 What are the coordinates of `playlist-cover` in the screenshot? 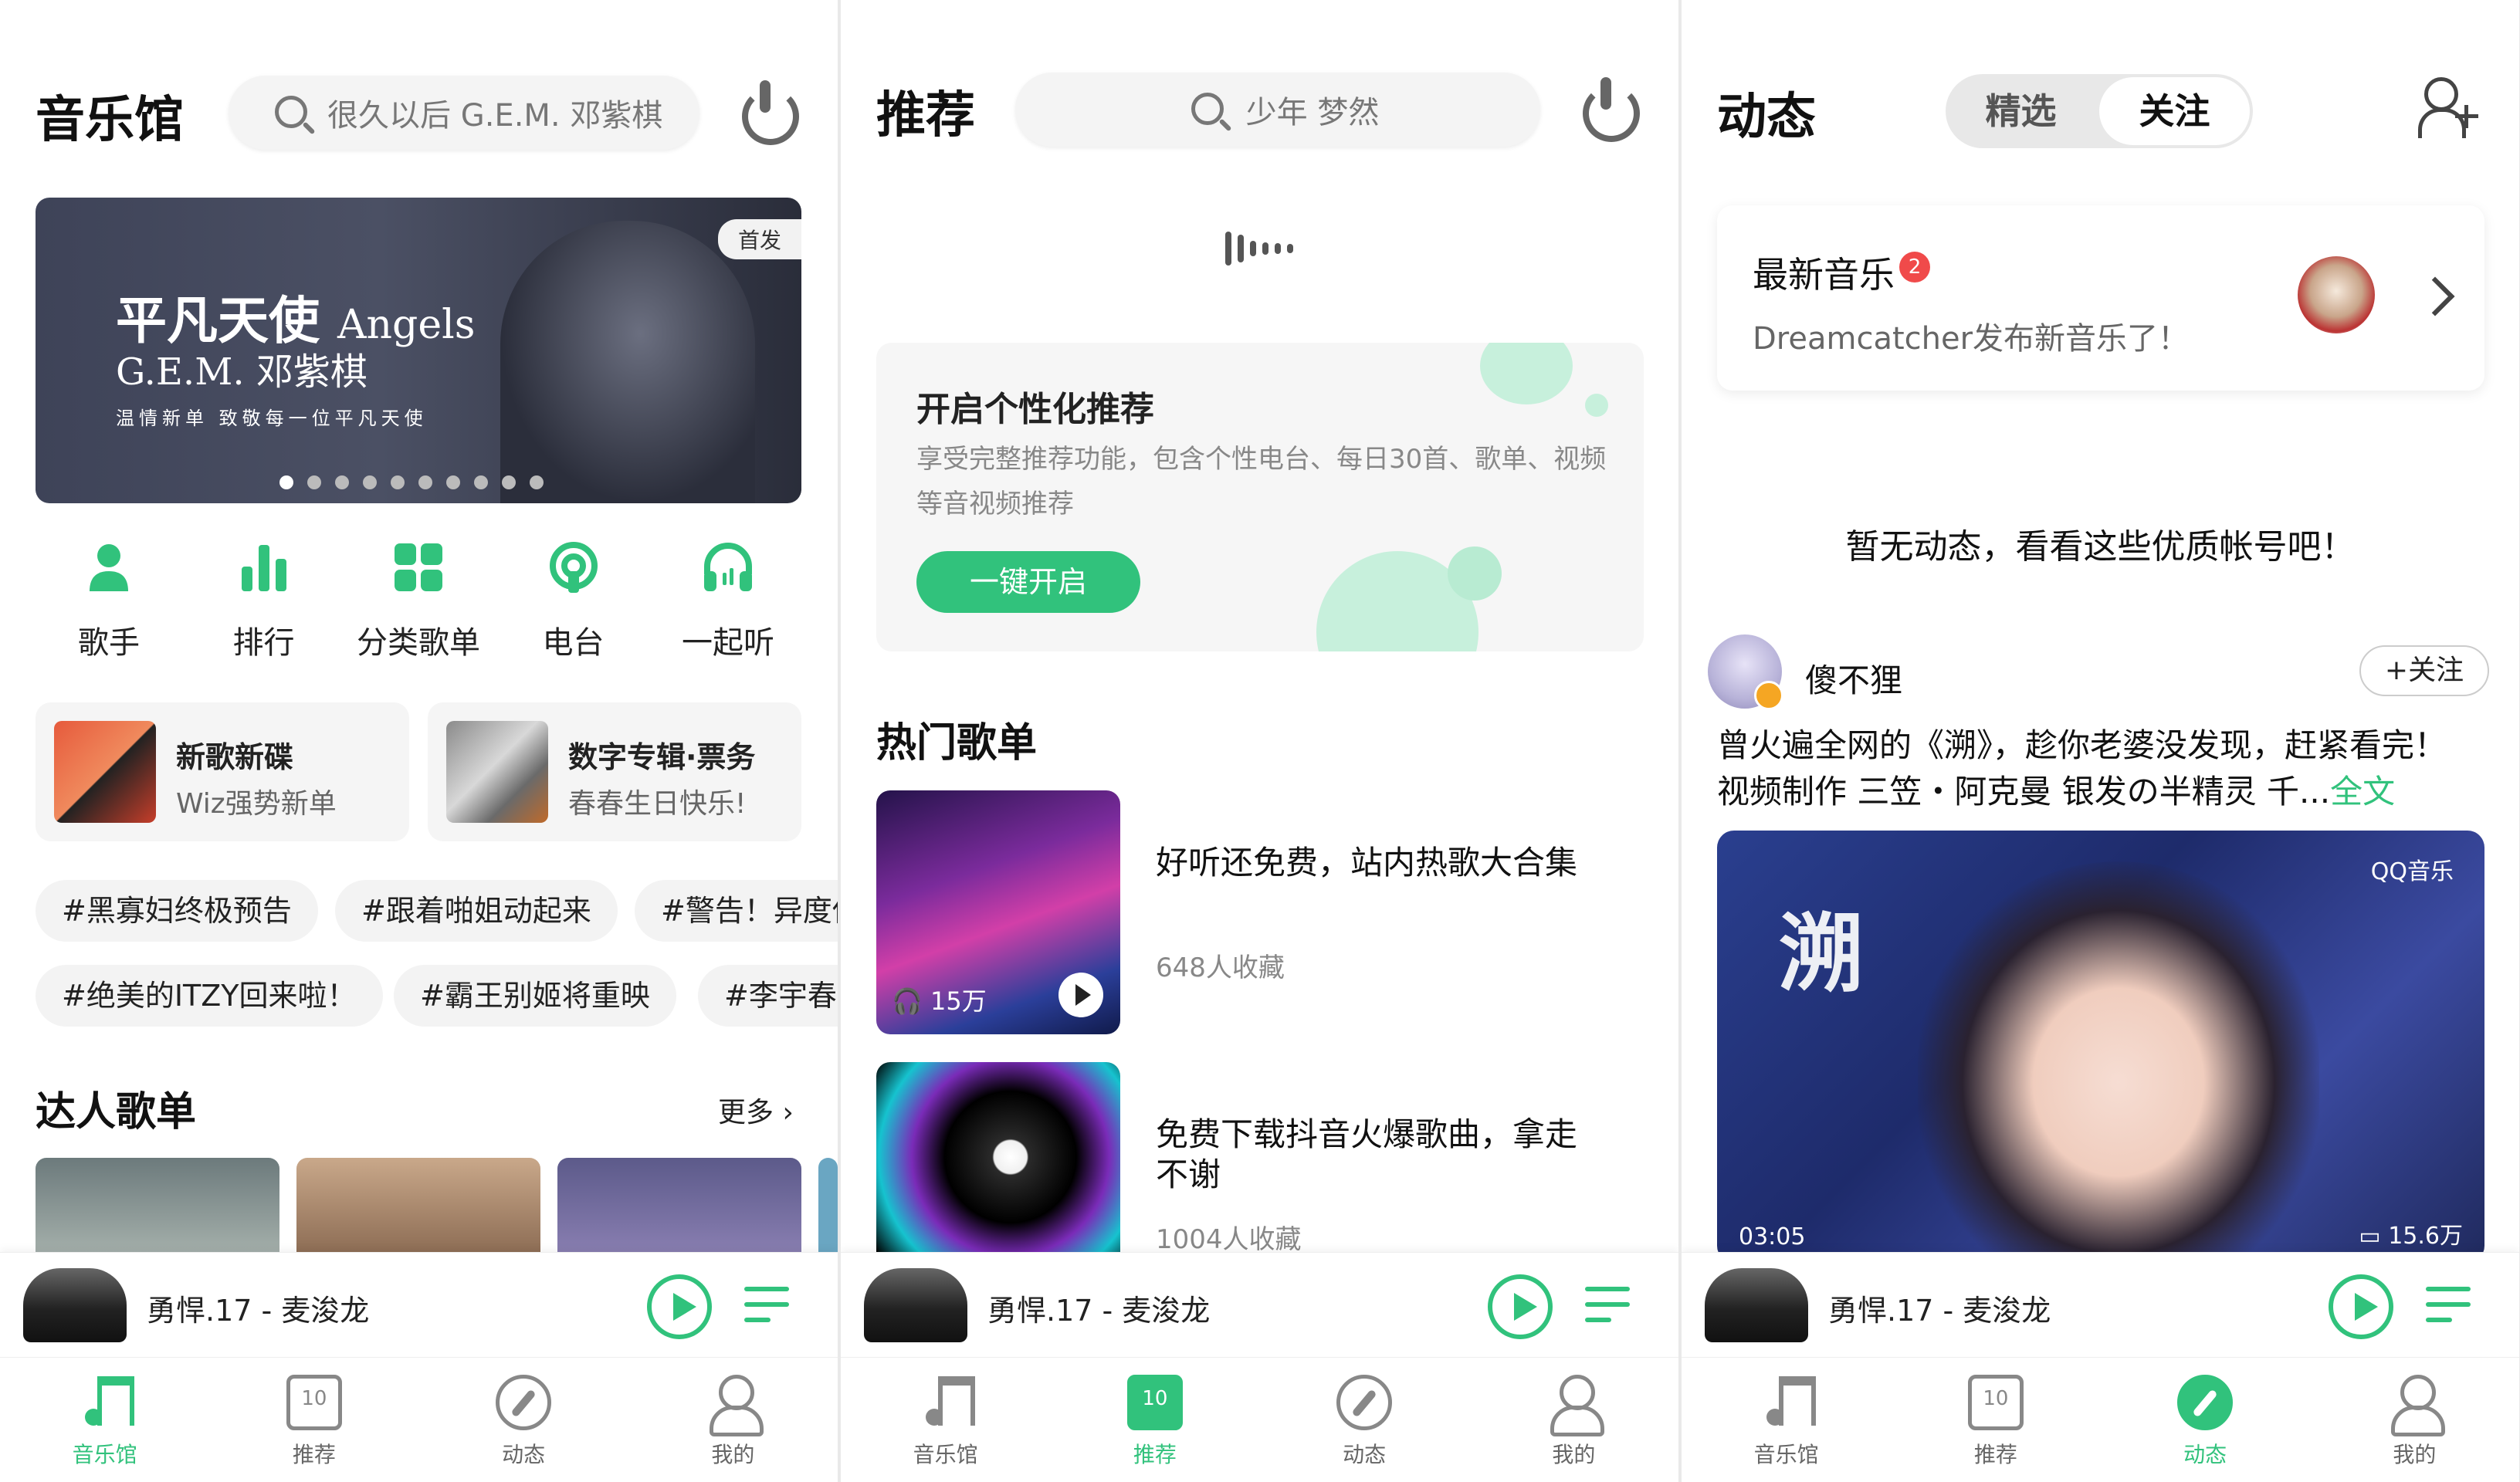 It's located at (998, 1157).